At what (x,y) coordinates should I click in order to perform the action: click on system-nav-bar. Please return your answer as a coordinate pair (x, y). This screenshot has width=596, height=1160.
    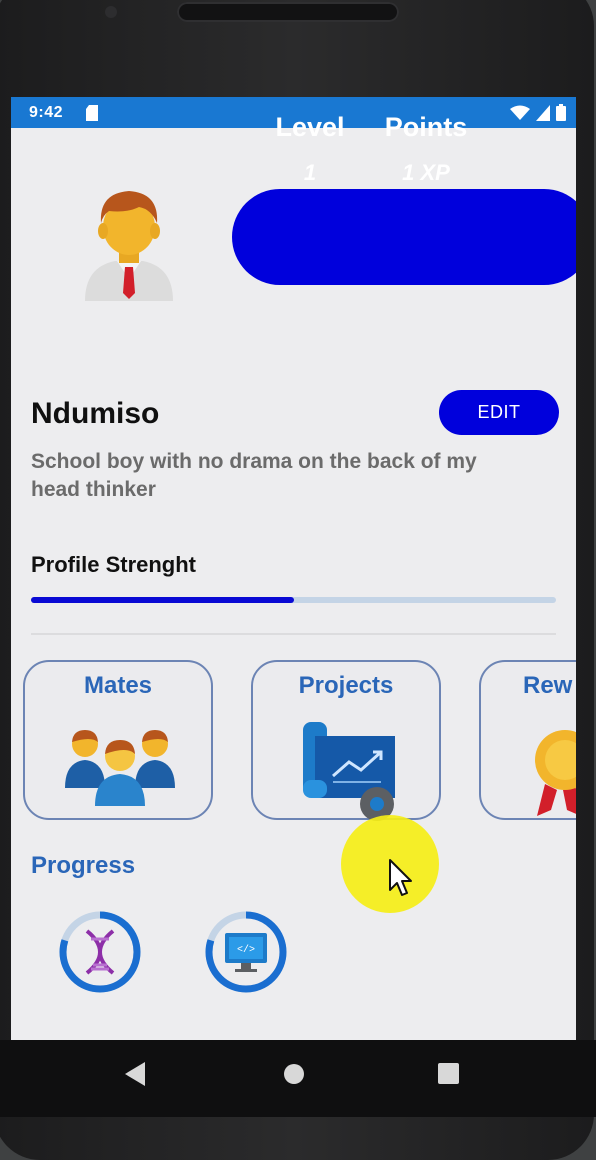
    Looking at the image, I should click on (298, 1078).